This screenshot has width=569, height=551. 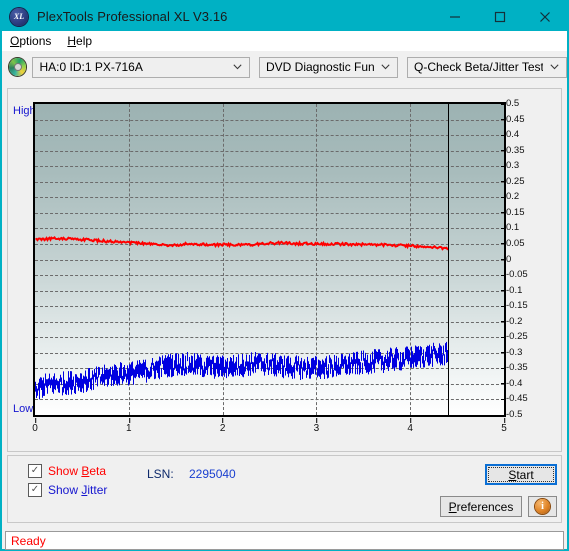 I want to click on prefs-label-post: references, so click(x=485, y=506).